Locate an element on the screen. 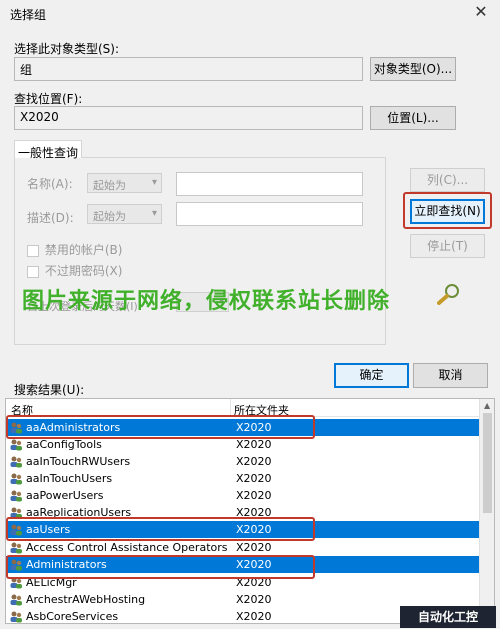 Image resolution: width=500 pixels, height=629 pixels. name-mode-value: 起始为 is located at coordinates (109, 185).